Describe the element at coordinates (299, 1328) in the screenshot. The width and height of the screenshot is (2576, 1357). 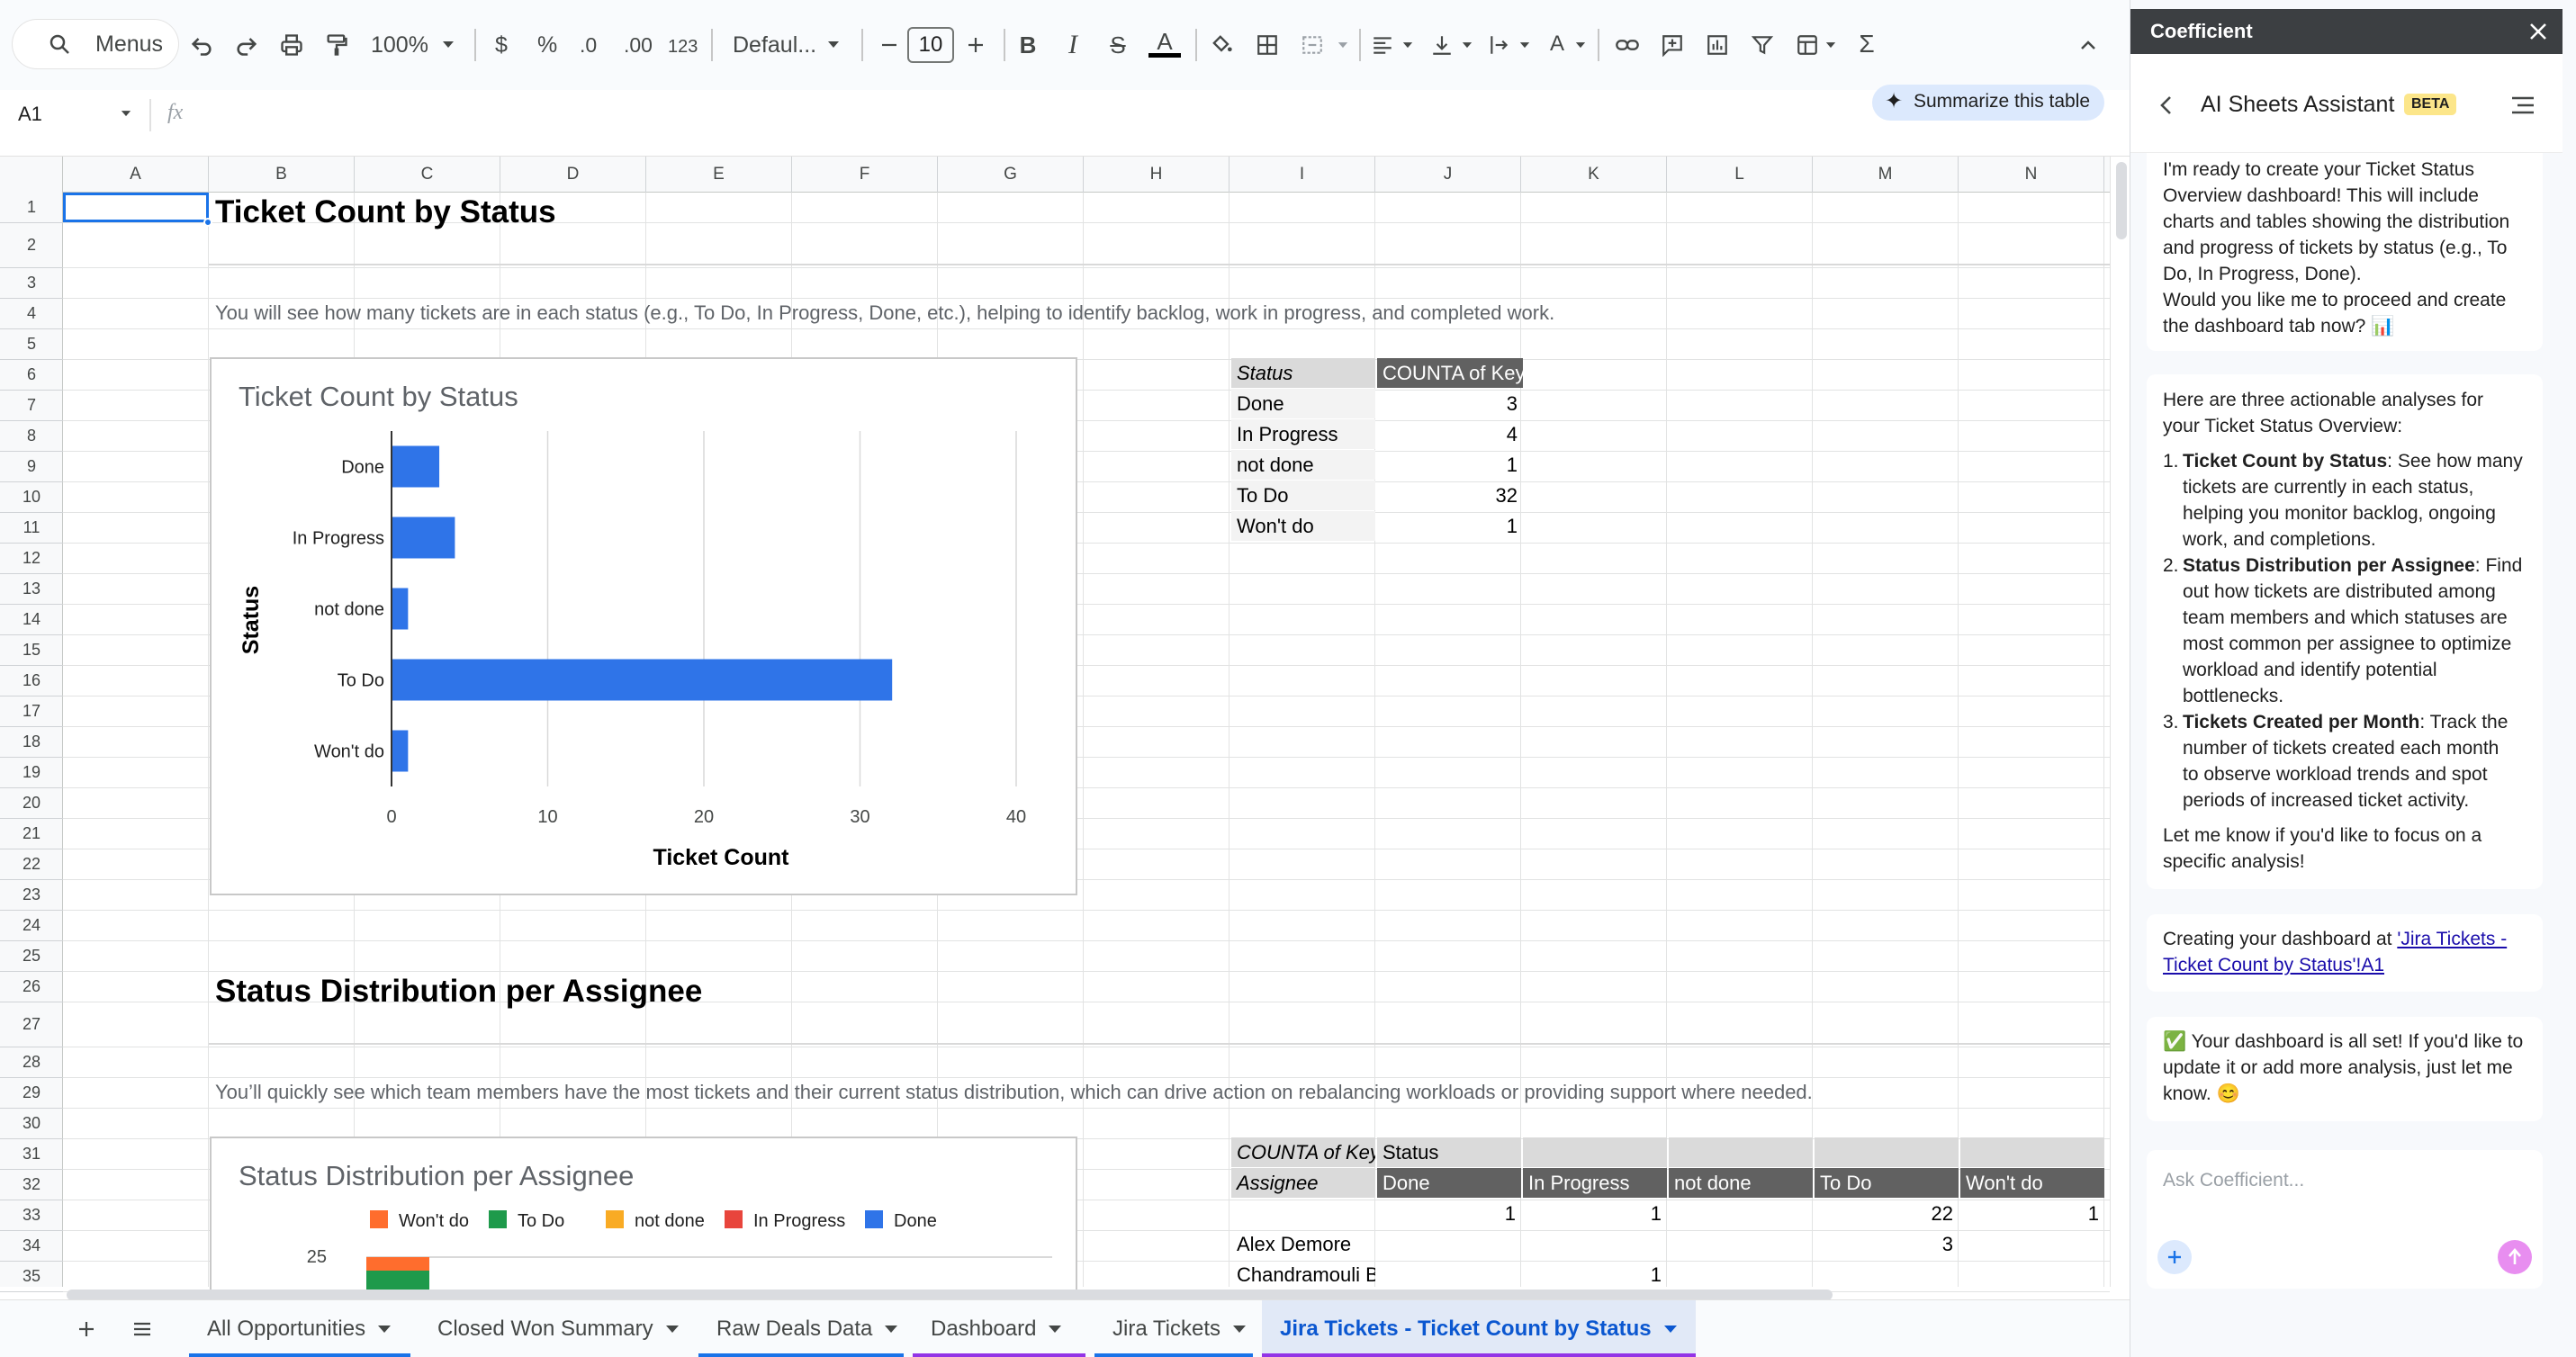
I see `sheet-tab: All Opportunities` at that location.